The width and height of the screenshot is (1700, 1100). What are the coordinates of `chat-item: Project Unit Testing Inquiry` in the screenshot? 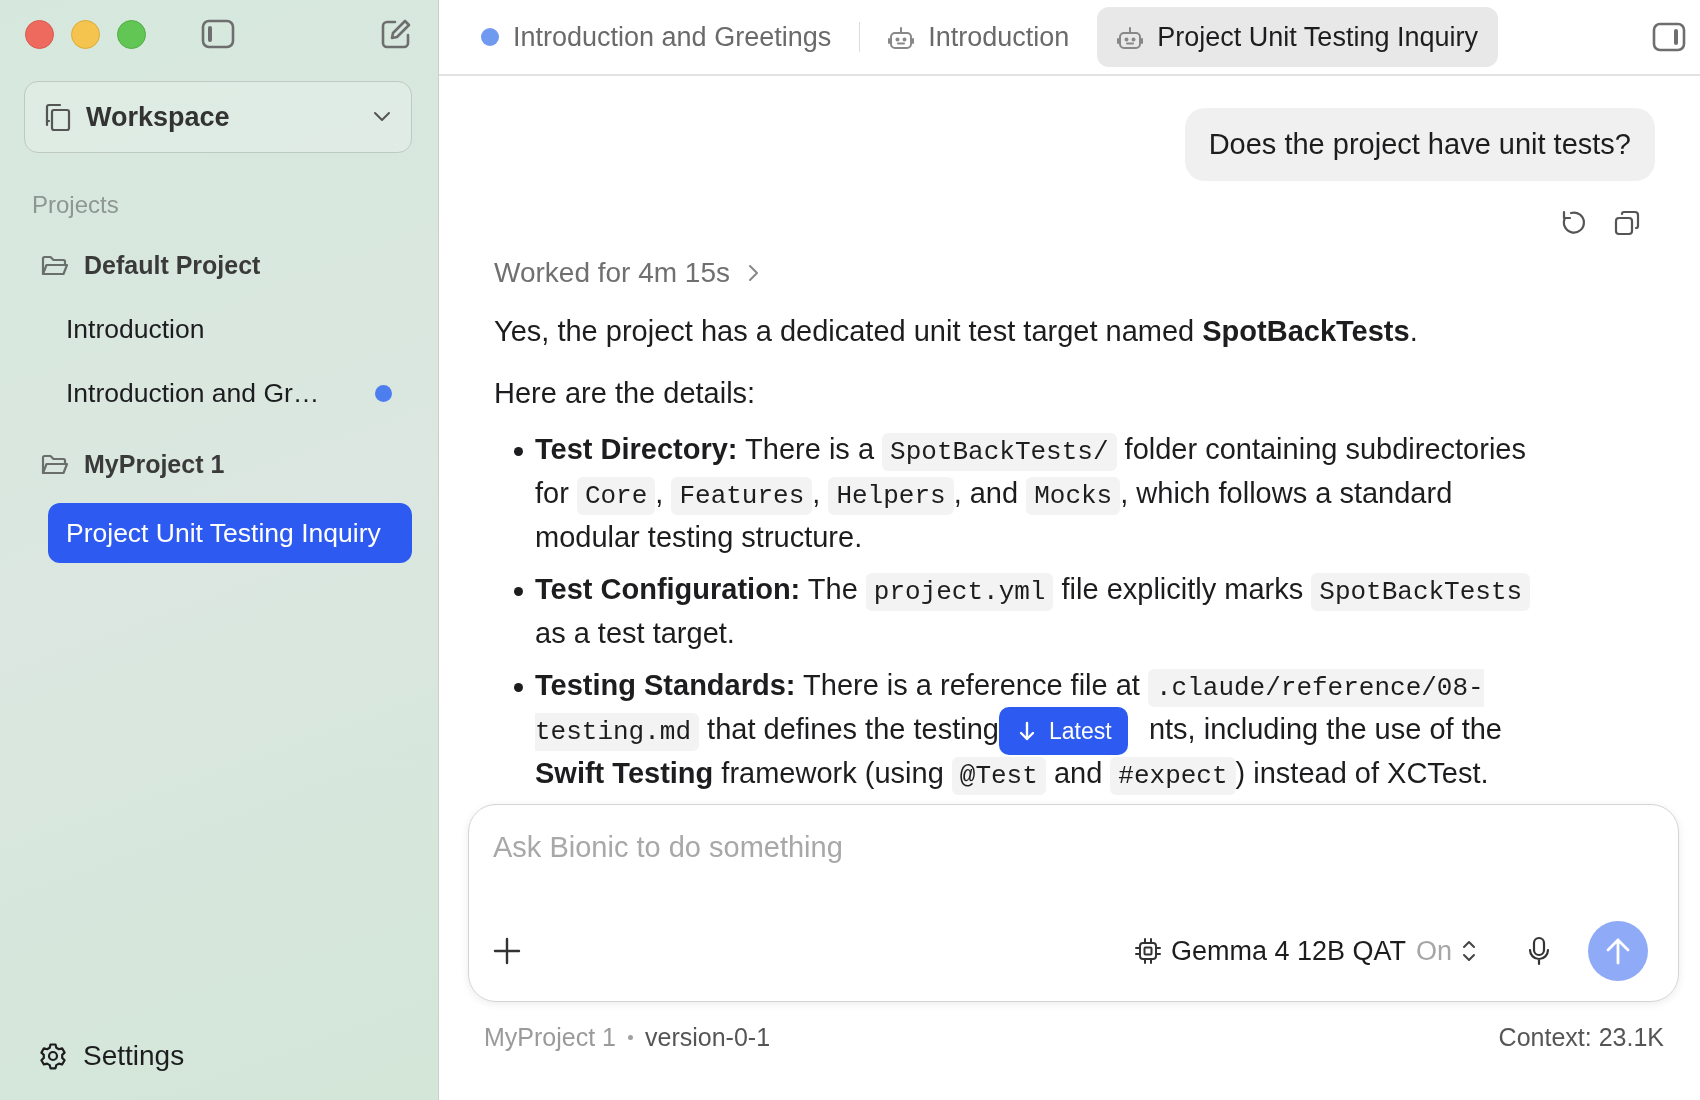 It's located at (230, 533).